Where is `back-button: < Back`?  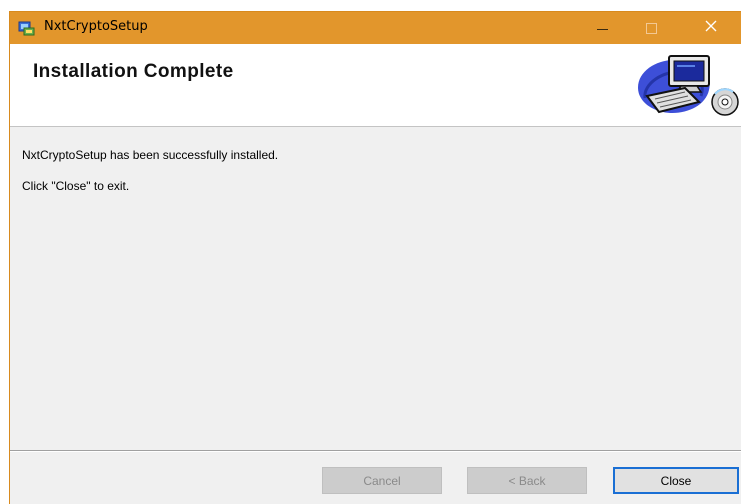 back-button: < Back is located at coordinates (527, 480).